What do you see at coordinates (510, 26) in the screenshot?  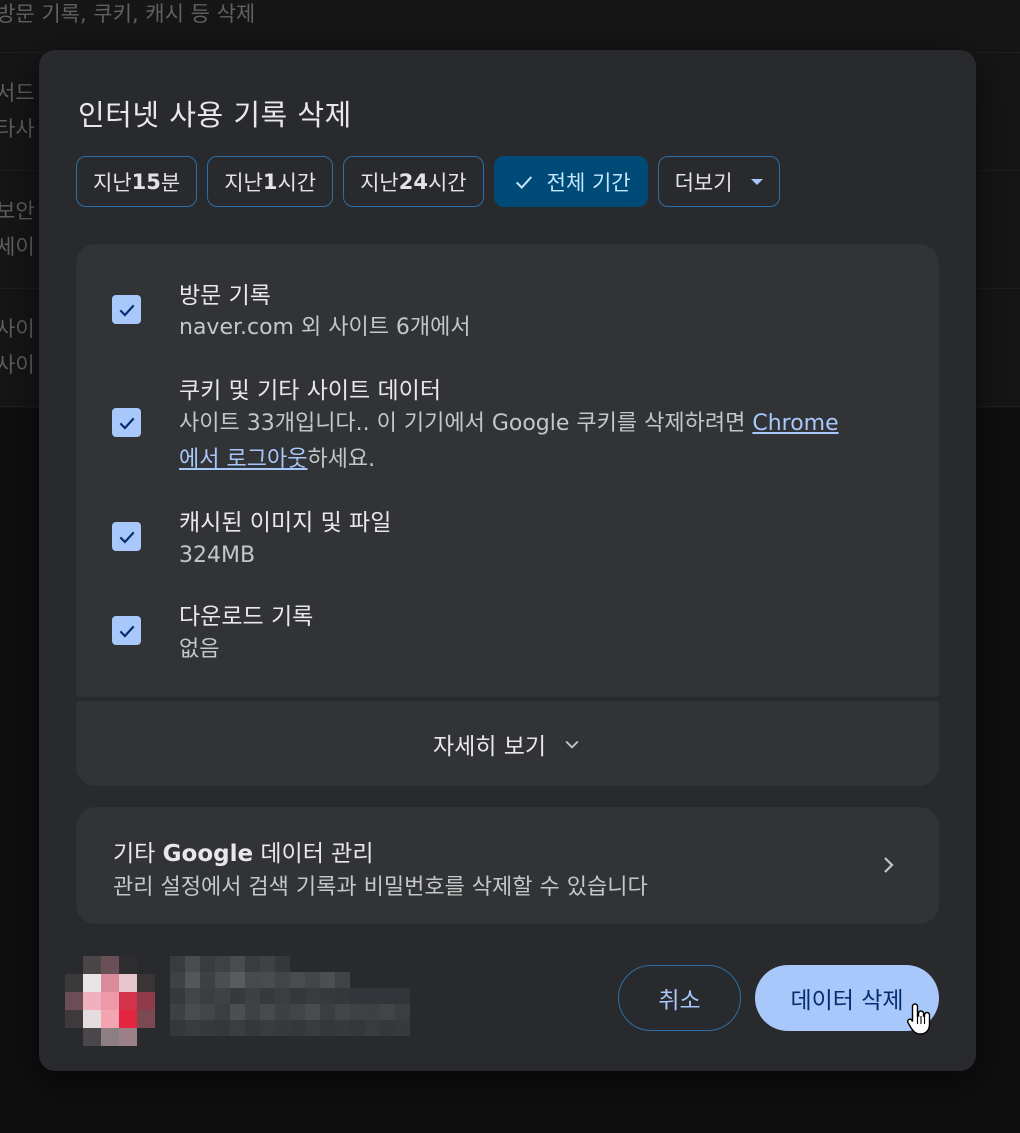 I see `bg-row-clear-data: 방문 기록, 쿠키, 캐시 등 삭제` at bounding box center [510, 26].